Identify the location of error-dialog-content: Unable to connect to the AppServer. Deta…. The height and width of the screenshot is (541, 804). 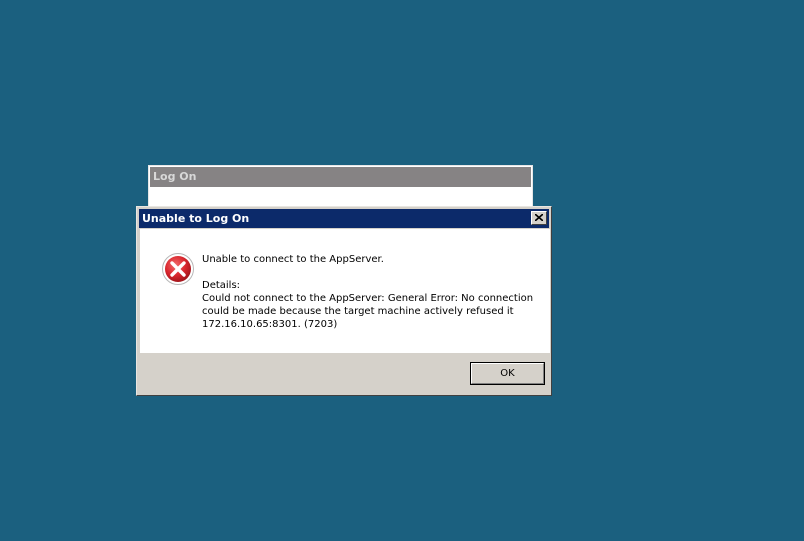
(345, 291).